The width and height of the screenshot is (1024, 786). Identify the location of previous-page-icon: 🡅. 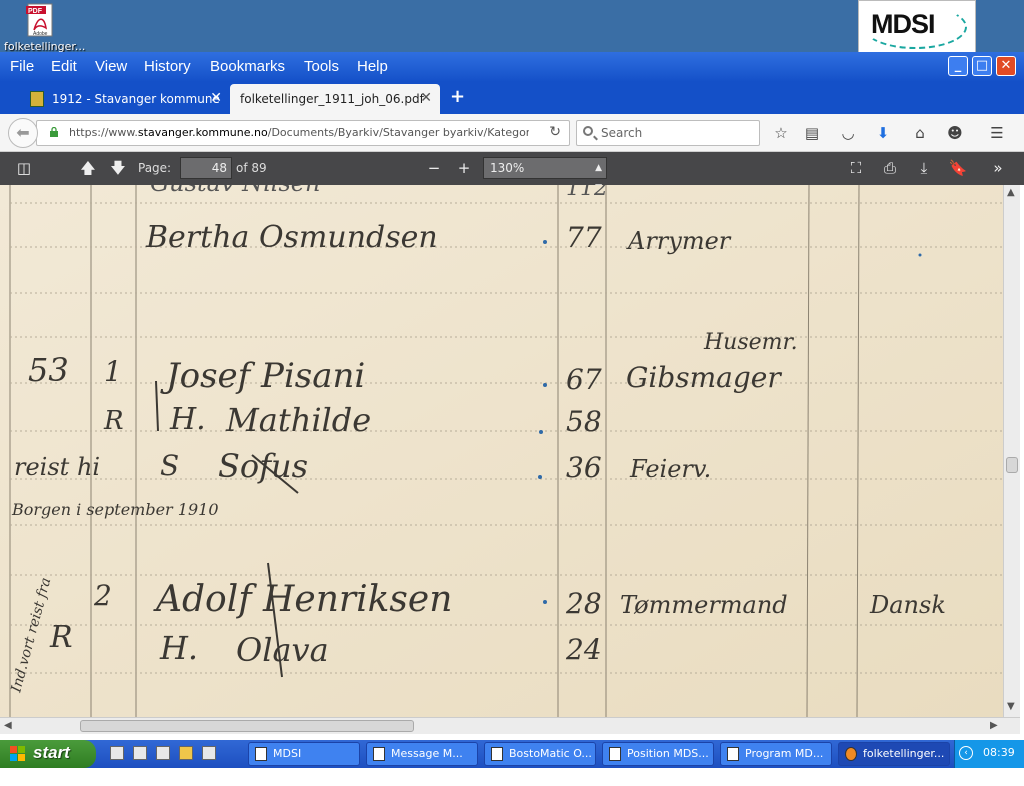
(88, 168).